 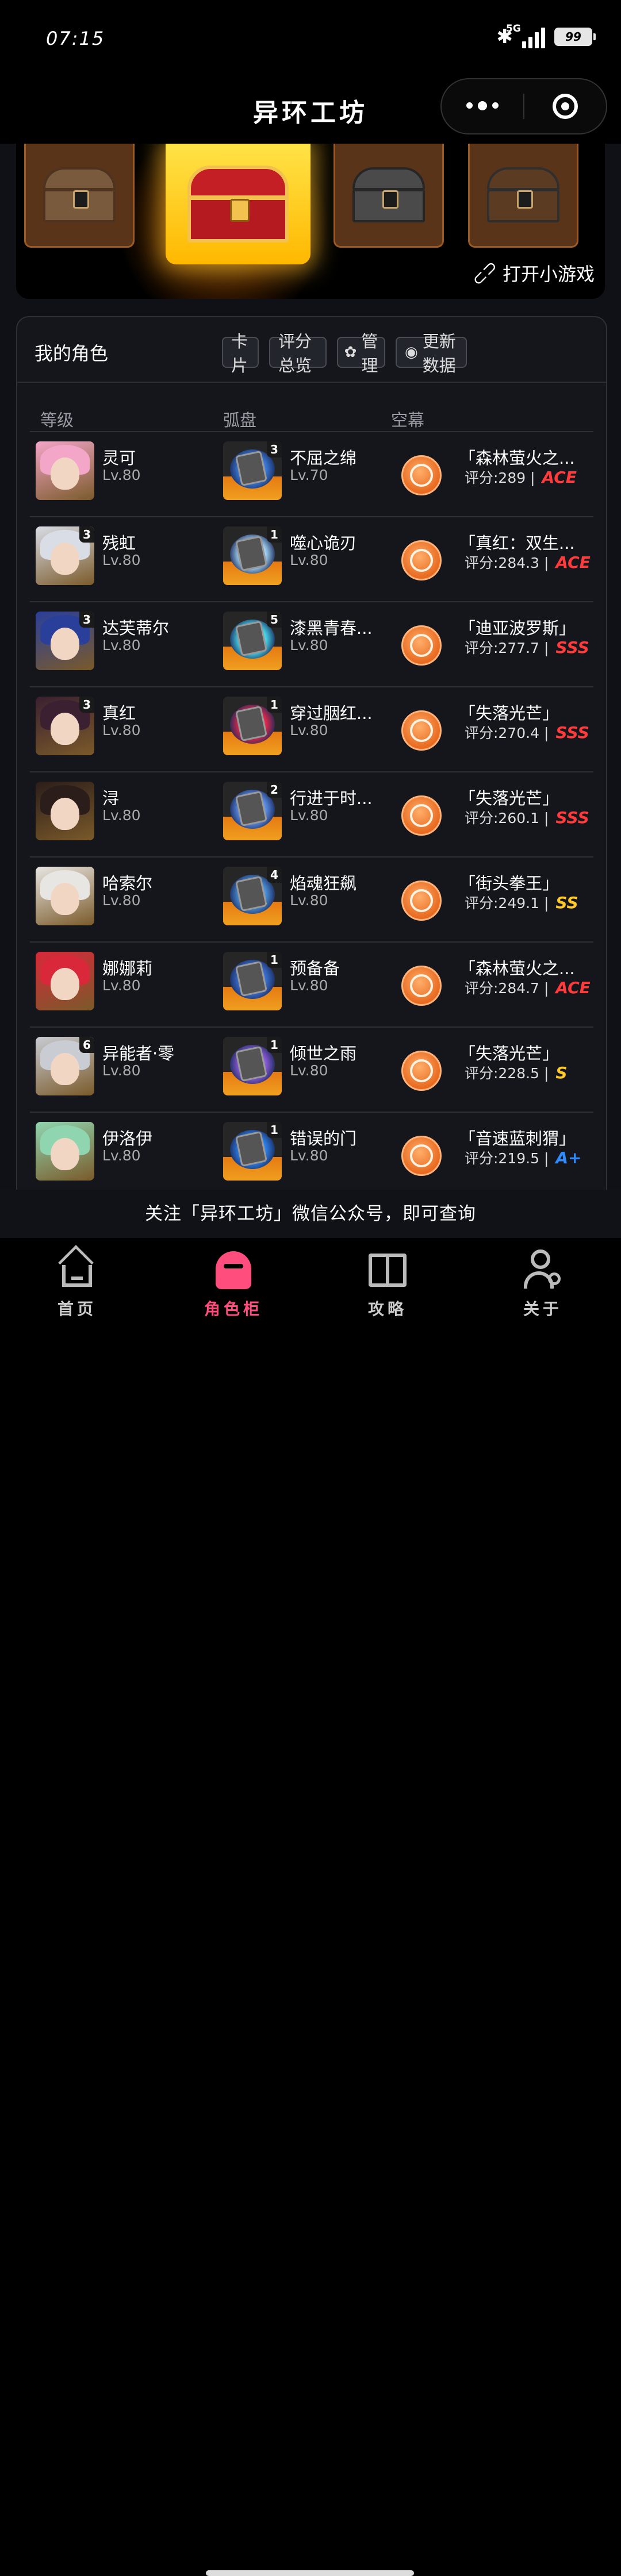 I want to click on battery-level: 99, so click(x=573, y=37).